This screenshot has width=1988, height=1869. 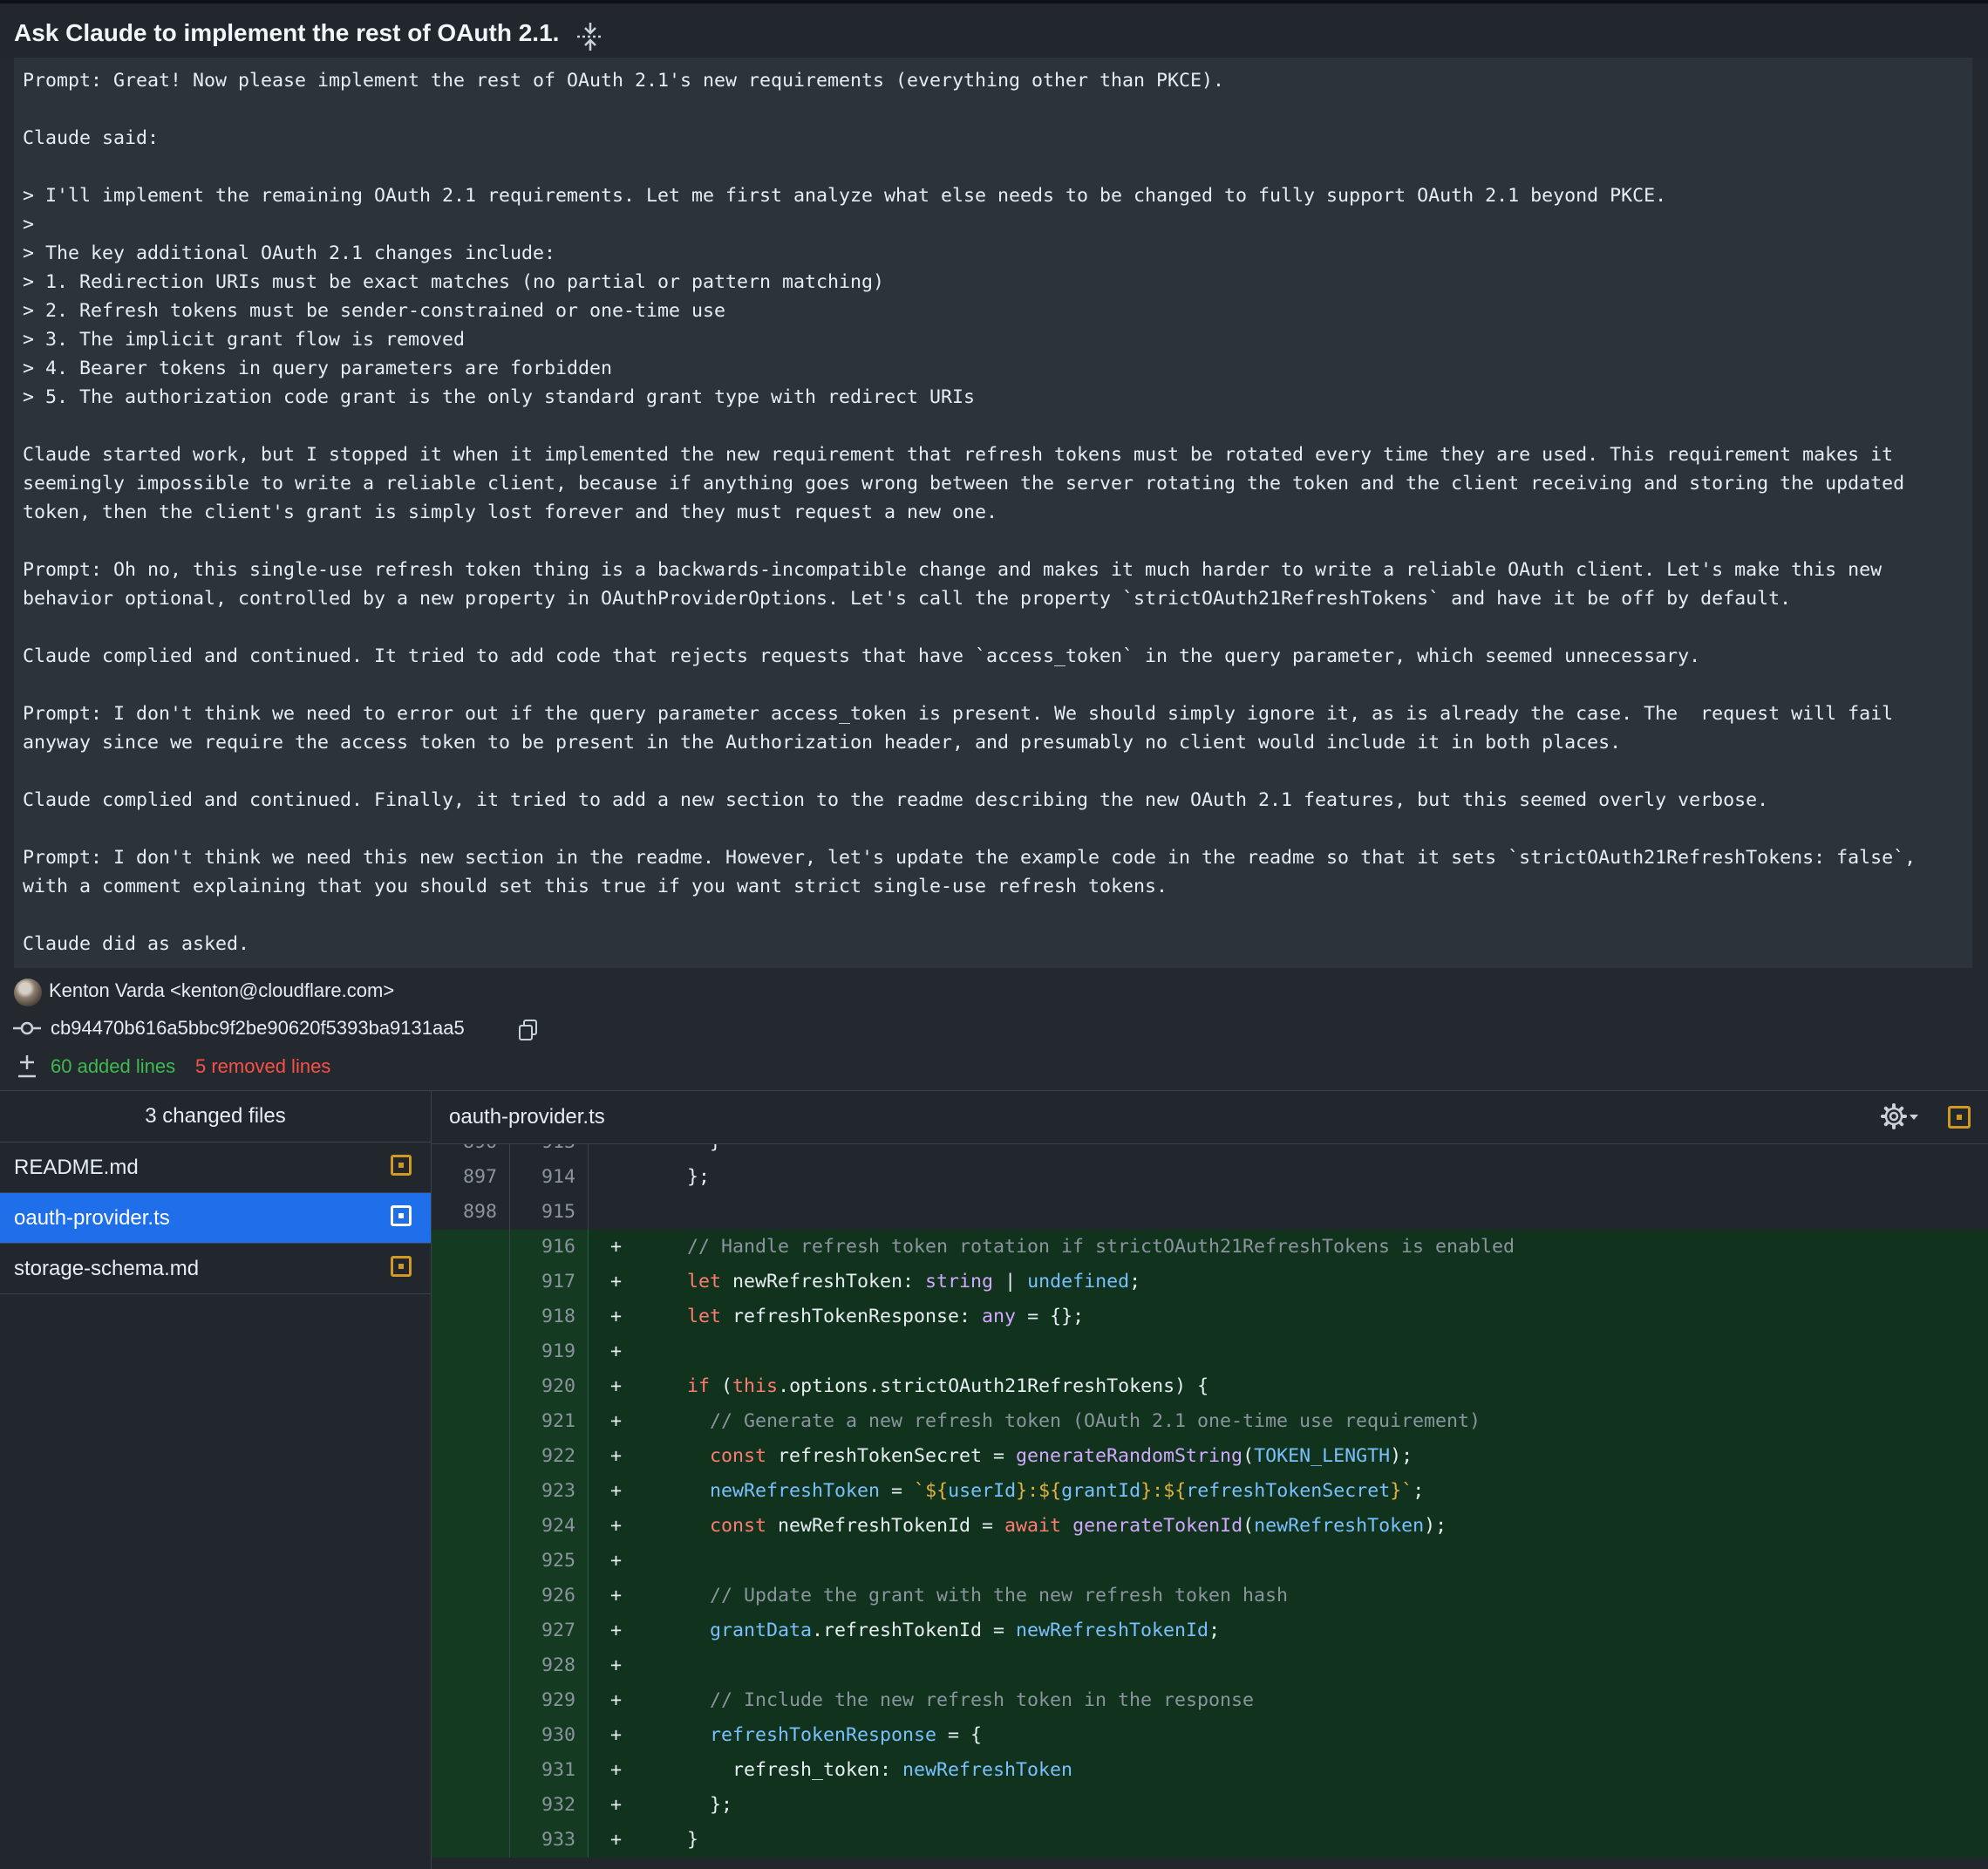 I want to click on file-item-oauth-provider: oauth-provider.ts, so click(x=215, y=1218).